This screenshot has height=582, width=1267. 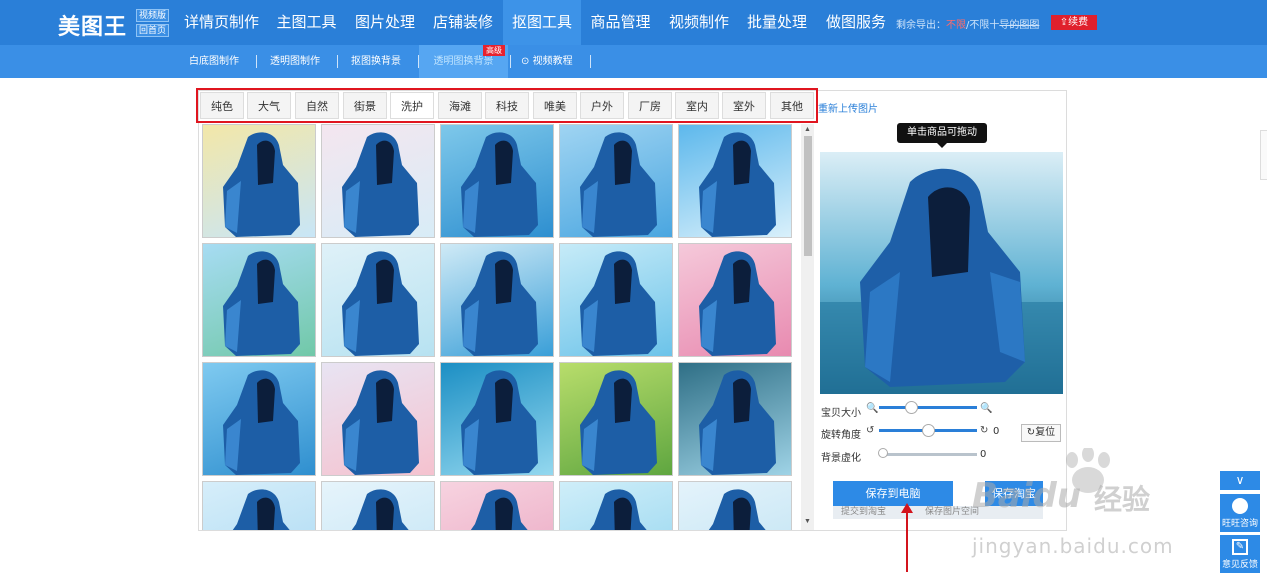 I want to click on logo-badges: 视频版 回首页, so click(x=152, y=24).